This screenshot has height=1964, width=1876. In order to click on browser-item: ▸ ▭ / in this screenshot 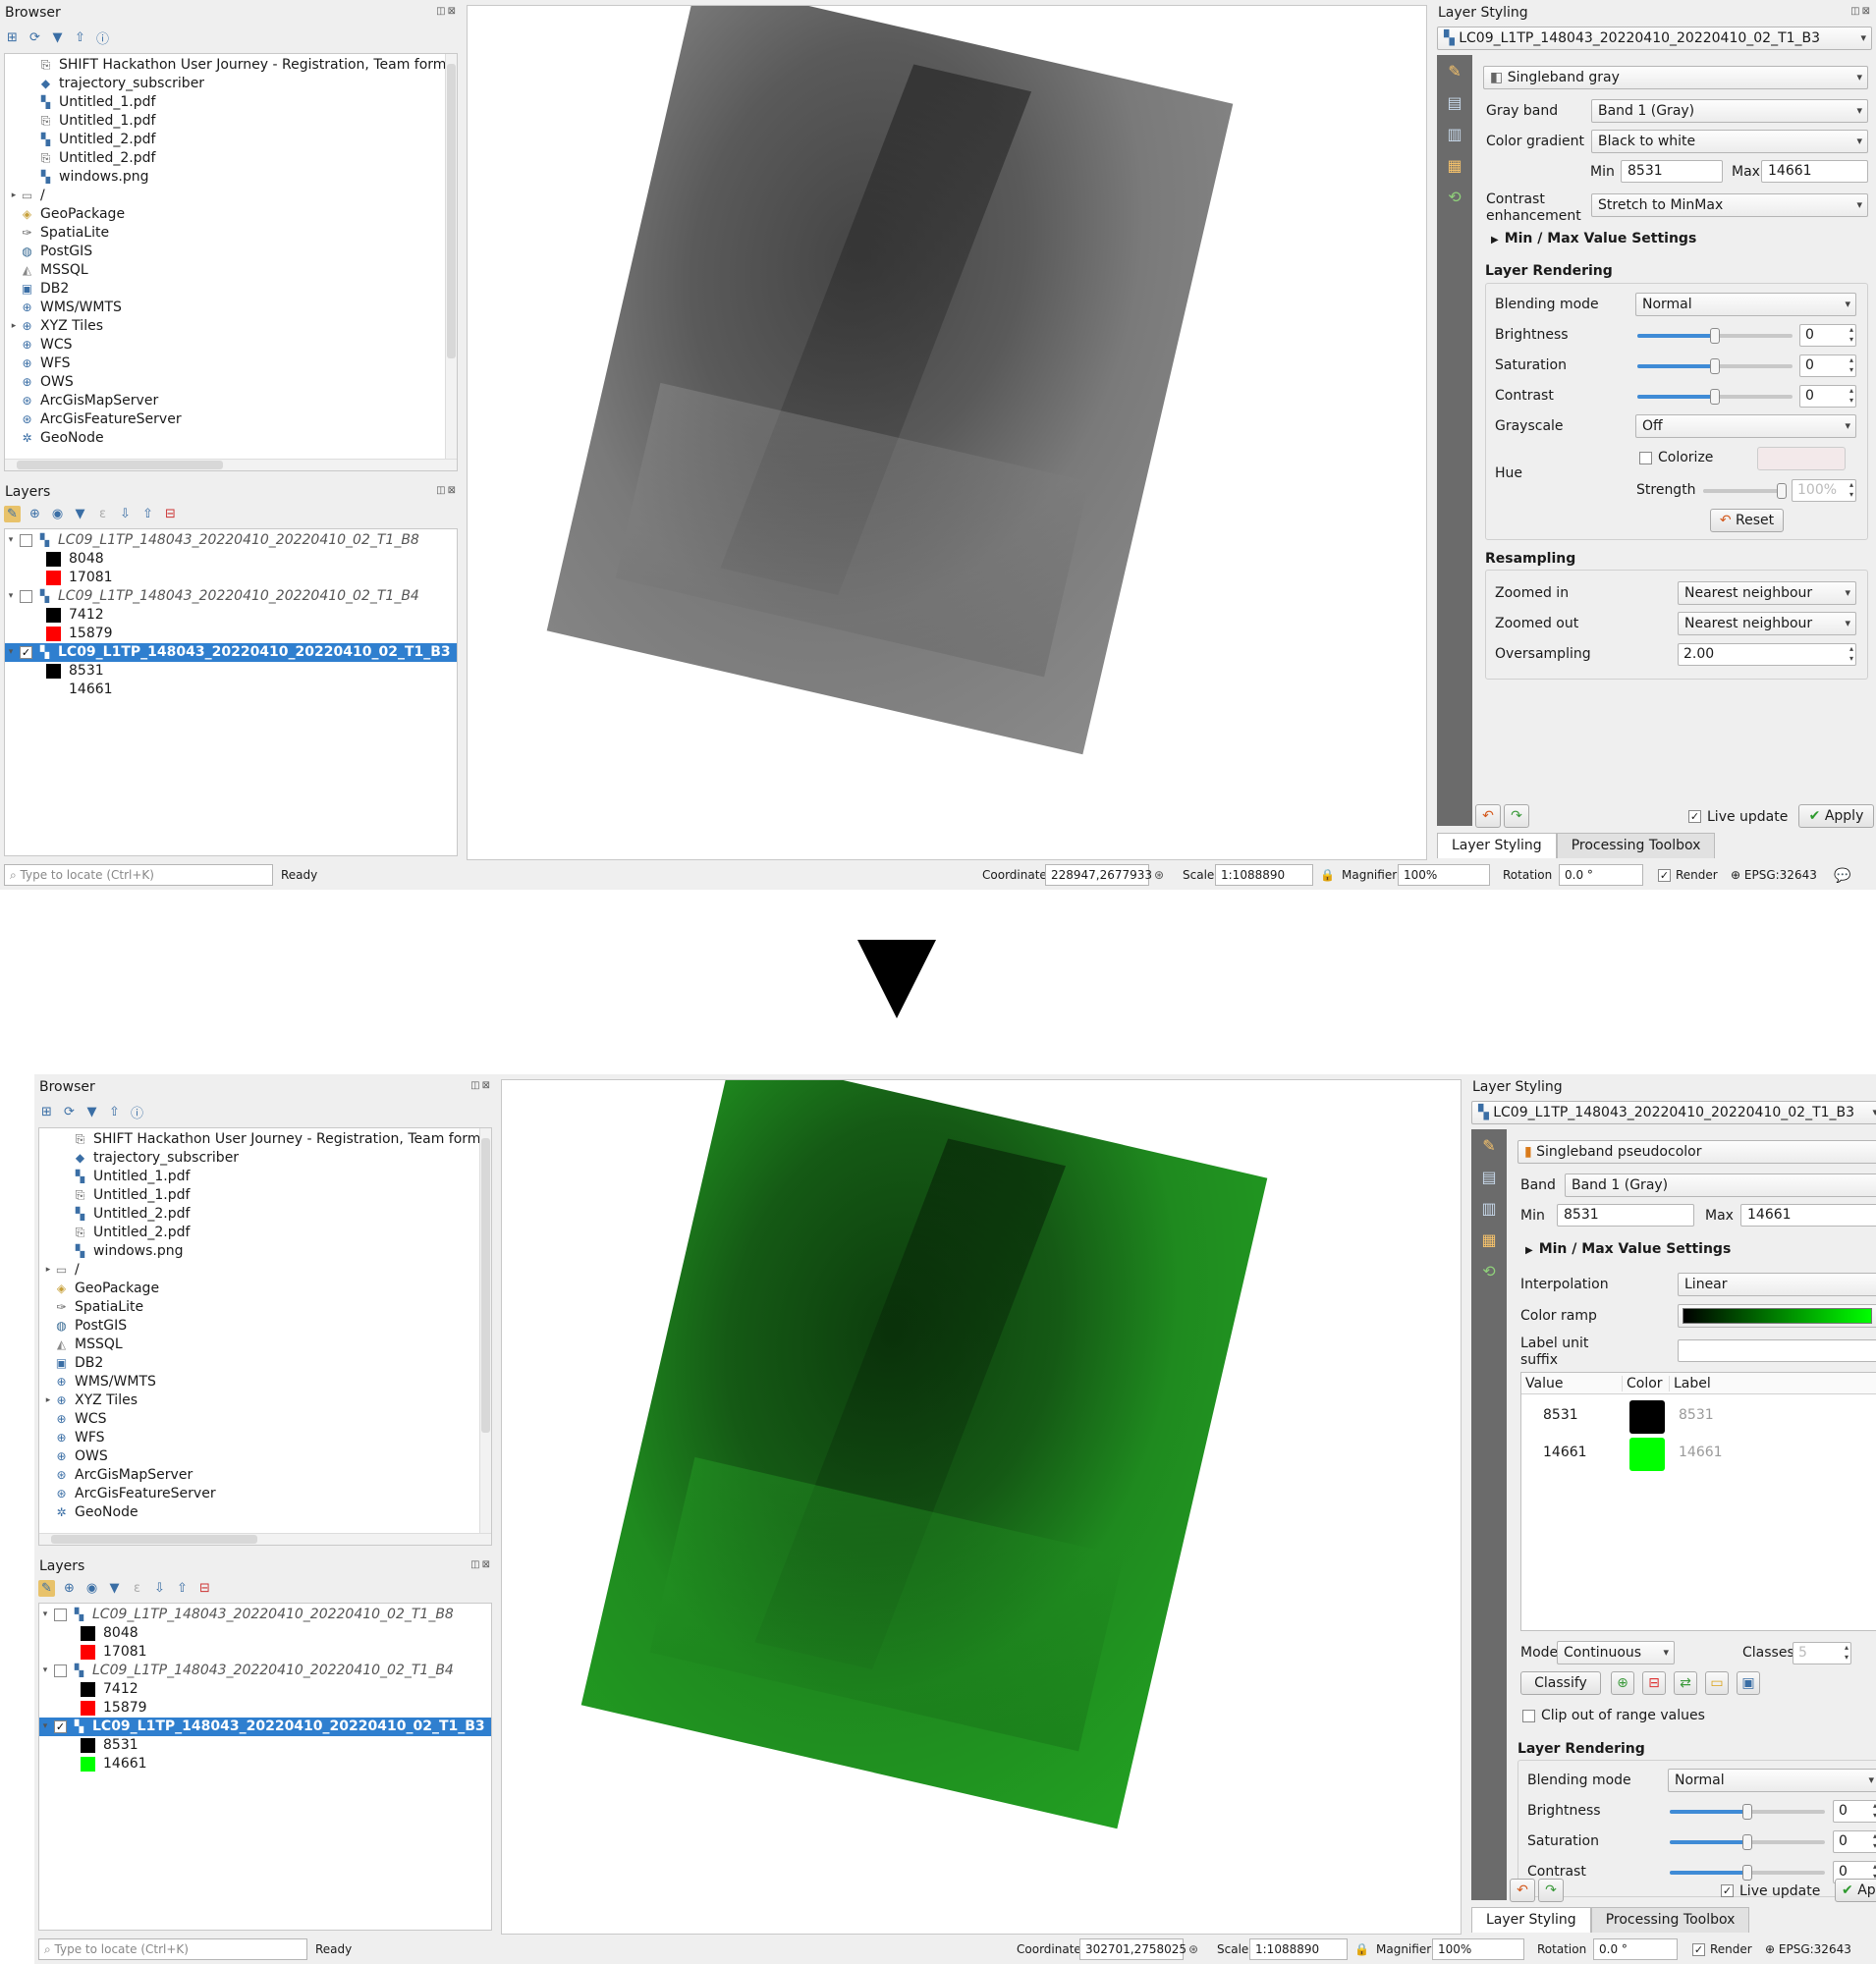, I will do `click(265, 1270)`.